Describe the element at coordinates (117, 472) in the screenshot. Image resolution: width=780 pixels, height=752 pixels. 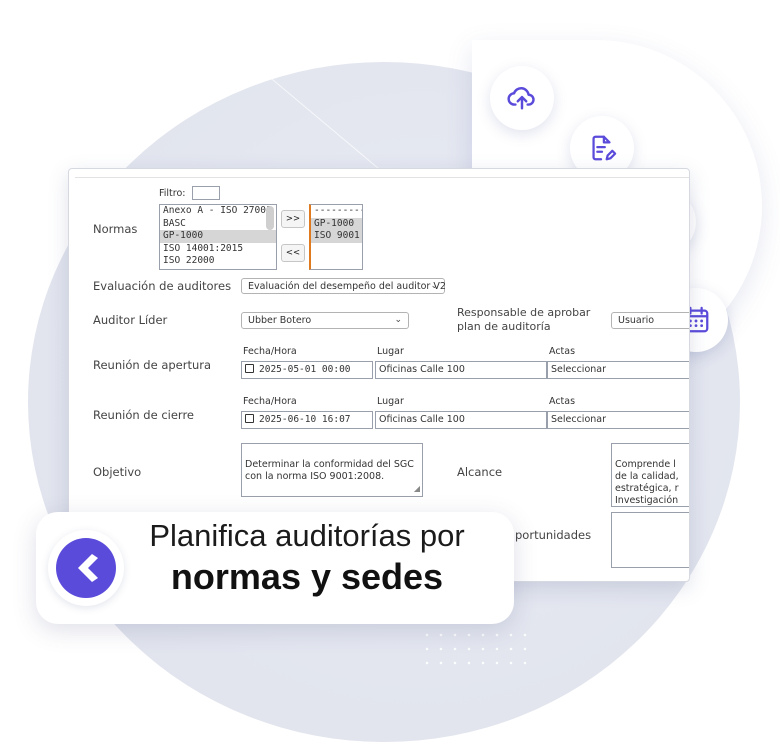
I see `objetivo-label: Objetivo` at that location.